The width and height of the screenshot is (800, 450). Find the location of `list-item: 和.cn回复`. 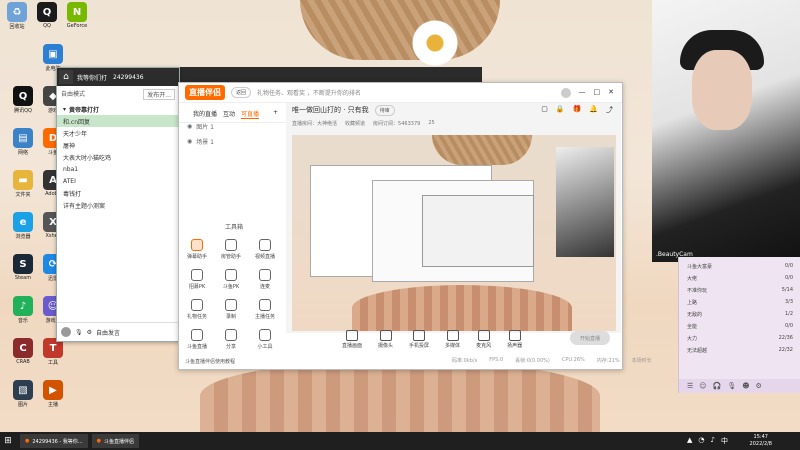

list-item: 和.cn回复 is located at coordinates (118, 121).